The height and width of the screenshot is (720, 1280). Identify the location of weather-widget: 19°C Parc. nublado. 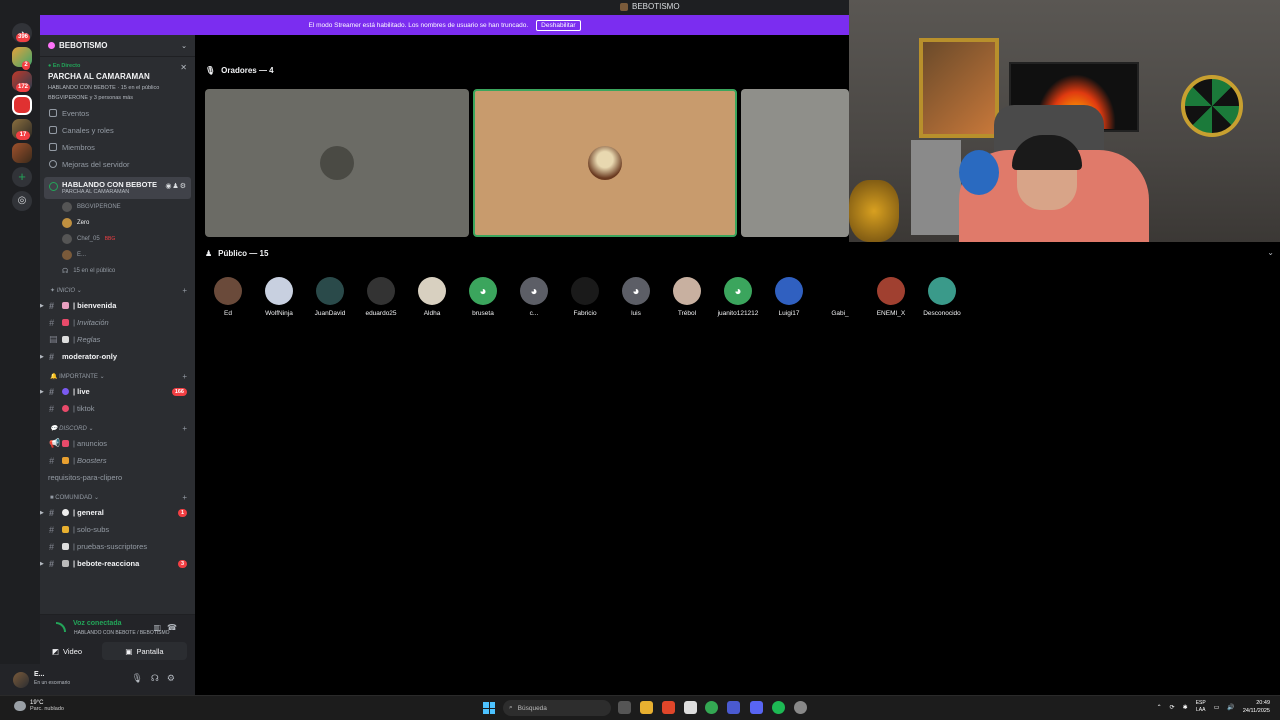
(39, 706).